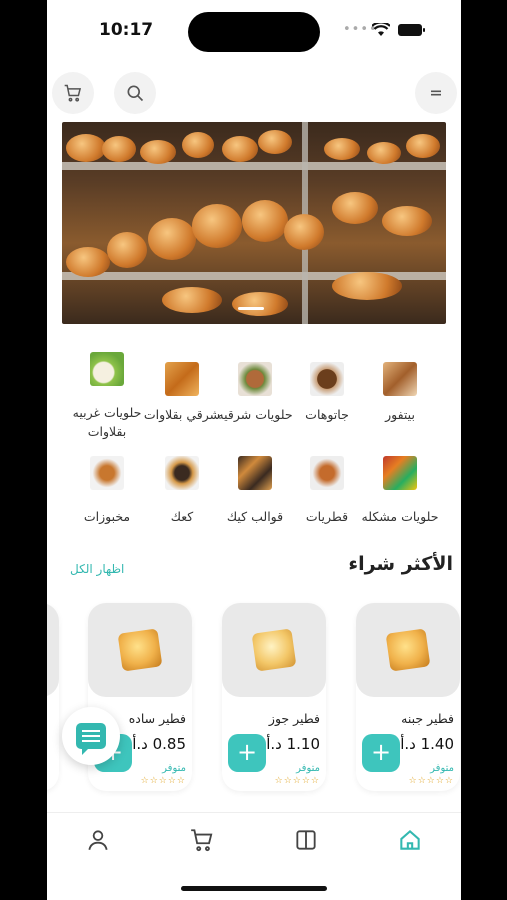 The height and width of the screenshot is (900, 507). I want to click on menu-icon, so click(436, 93).